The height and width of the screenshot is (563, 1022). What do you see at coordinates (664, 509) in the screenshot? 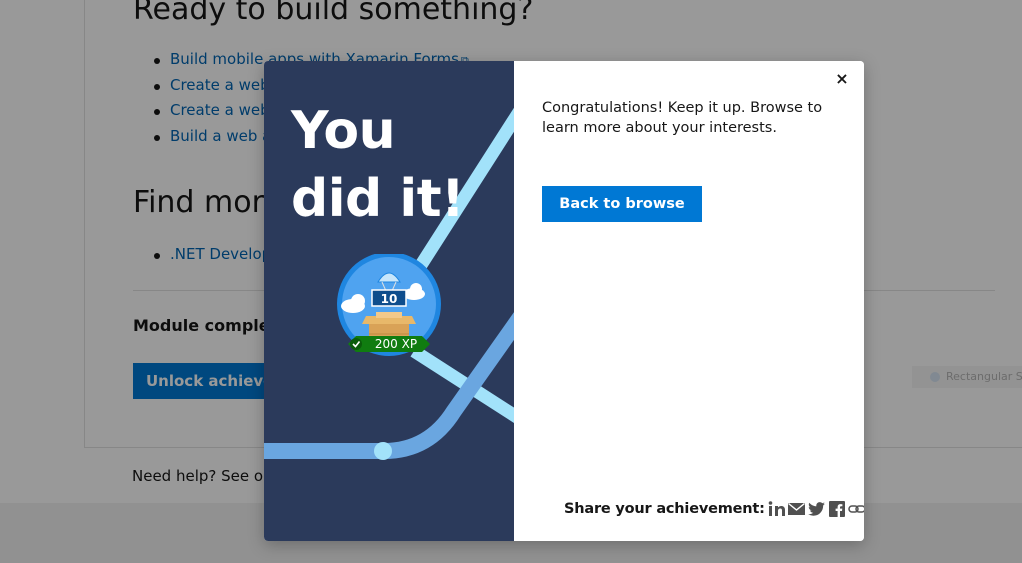
I see `share-label: Share your achievement:` at bounding box center [664, 509].